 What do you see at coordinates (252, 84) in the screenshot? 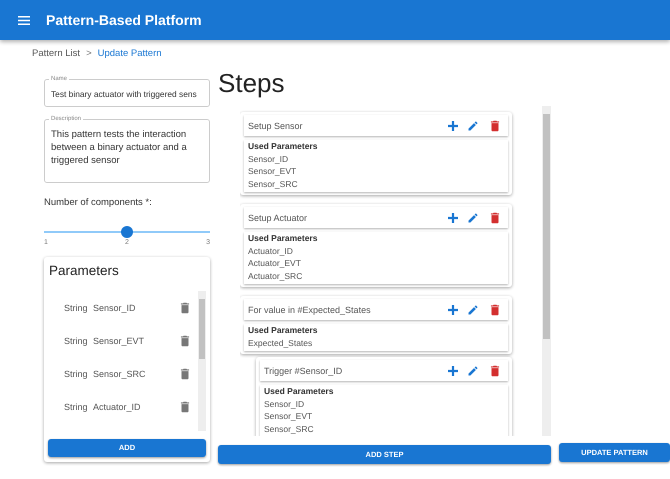
I see `steps-title: Steps` at bounding box center [252, 84].